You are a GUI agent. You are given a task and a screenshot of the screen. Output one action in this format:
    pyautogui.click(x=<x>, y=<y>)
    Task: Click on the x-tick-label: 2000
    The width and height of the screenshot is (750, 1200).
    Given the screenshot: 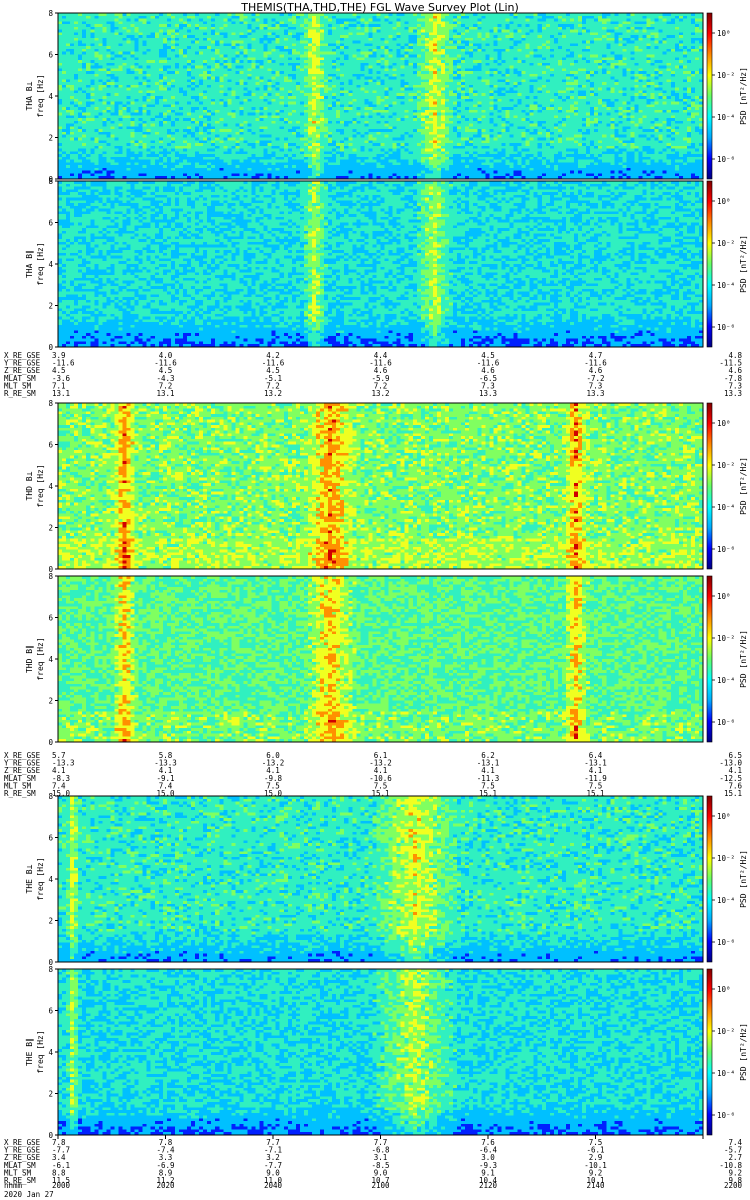 What is the action you would take?
    pyautogui.click(x=61, y=1185)
    